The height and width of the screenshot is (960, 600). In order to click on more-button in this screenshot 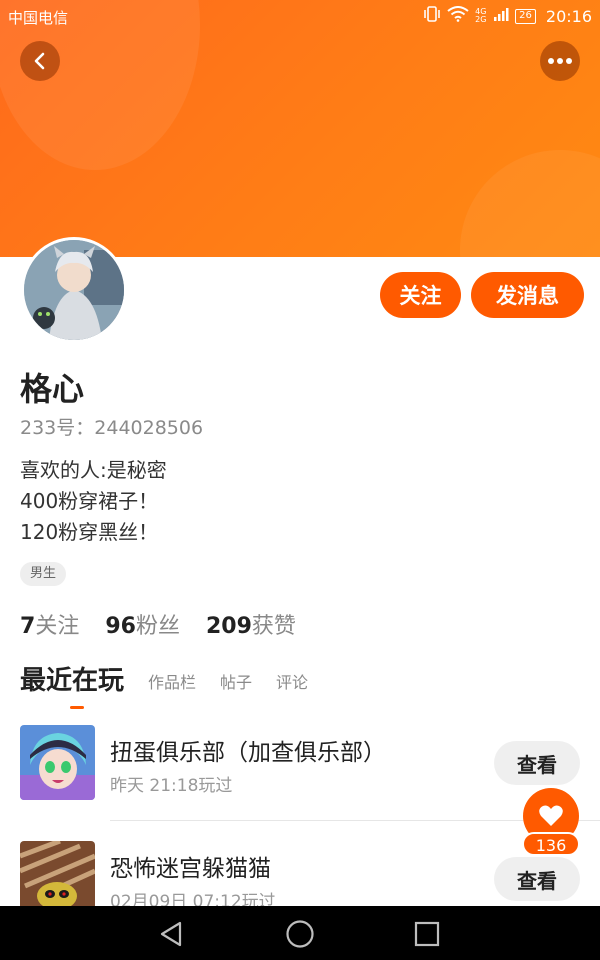, I will do `click(560, 61)`.